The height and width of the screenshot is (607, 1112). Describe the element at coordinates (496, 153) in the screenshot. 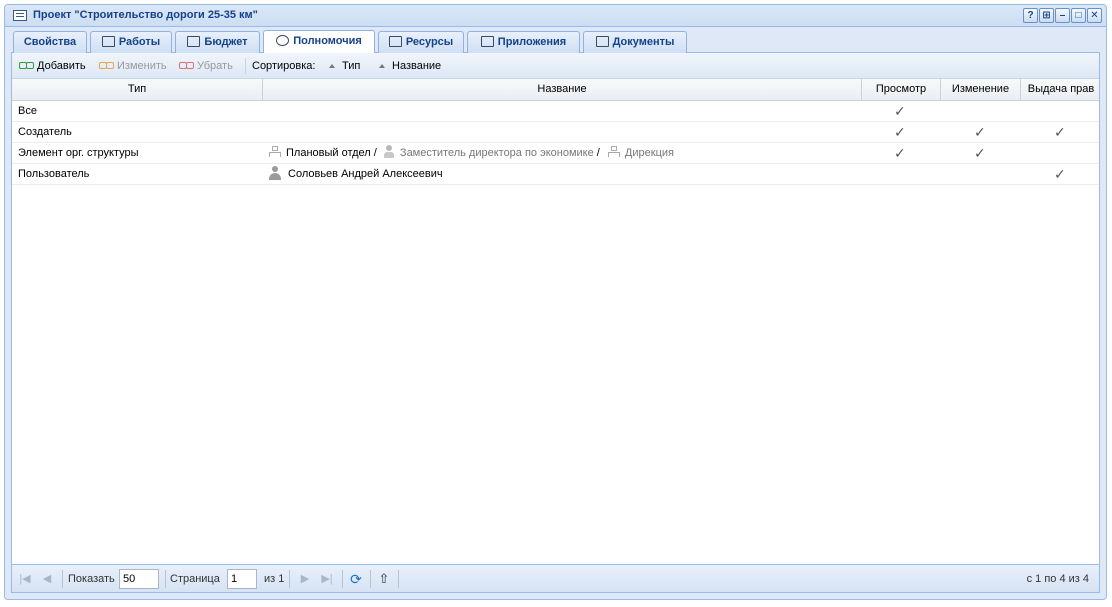

I see `org-path-part: Заместитель директора по экономике` at that location.